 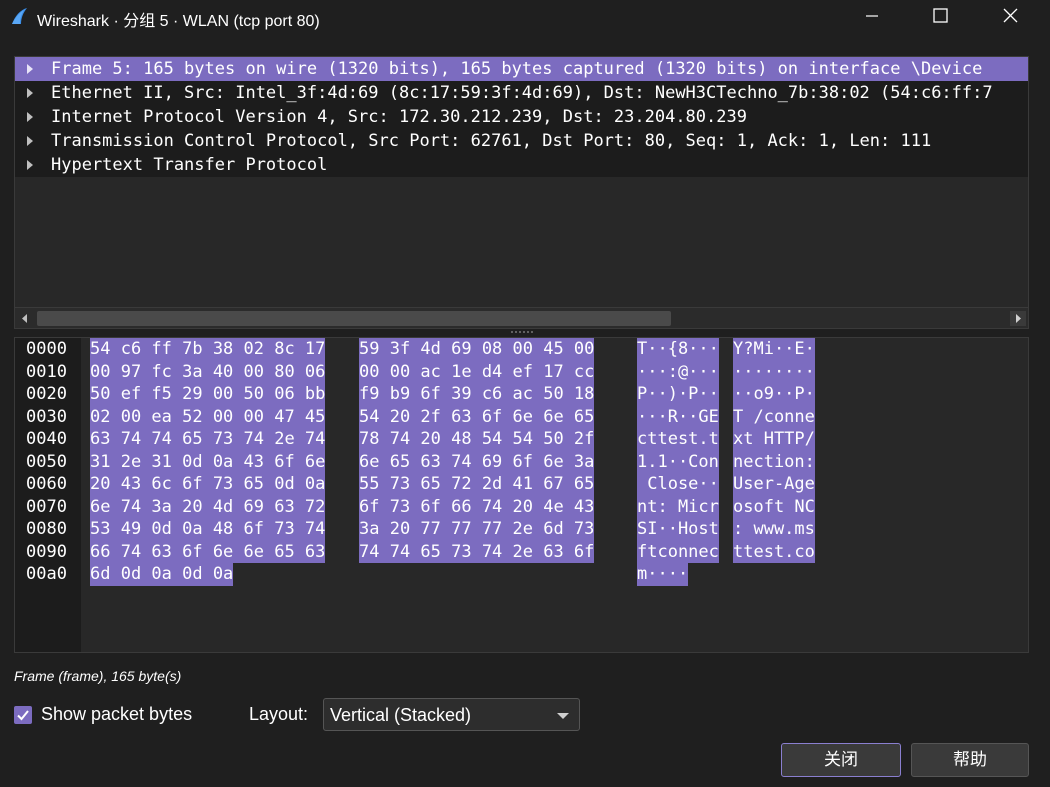 I want to click on ascii-bytes: ···:@···, so click(x=678, y=371).